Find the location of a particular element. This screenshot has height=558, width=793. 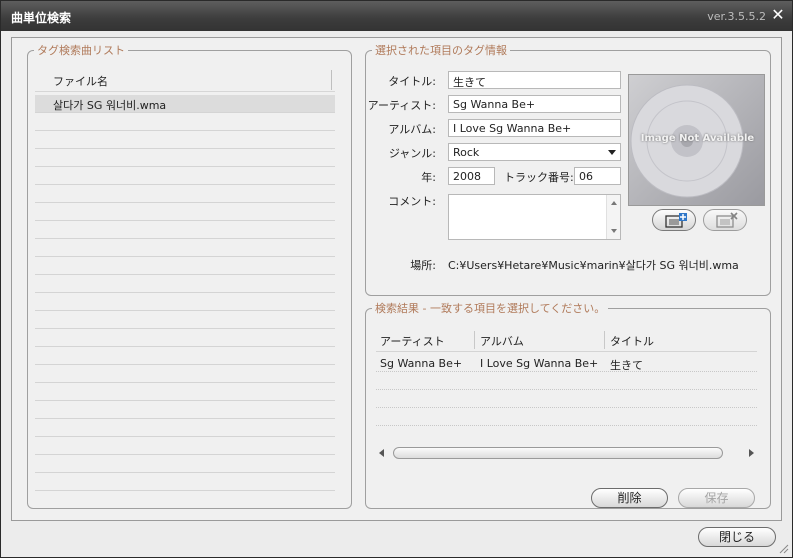

comment-field is located at coordinates (534, 217).